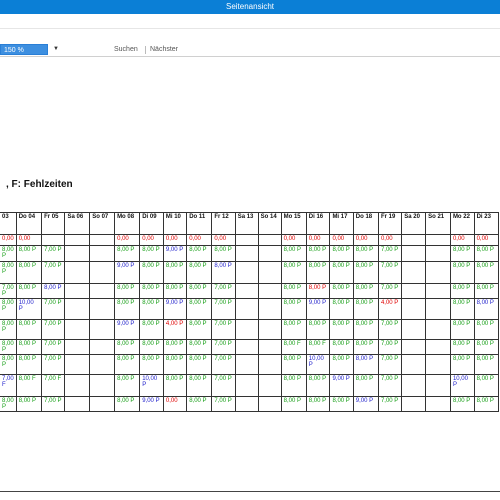 This screenshot has width=500, height=500. Describe the element at coordinates (8, 385) in the screenshot. I see `table-cell: 7,00 F` at that location.